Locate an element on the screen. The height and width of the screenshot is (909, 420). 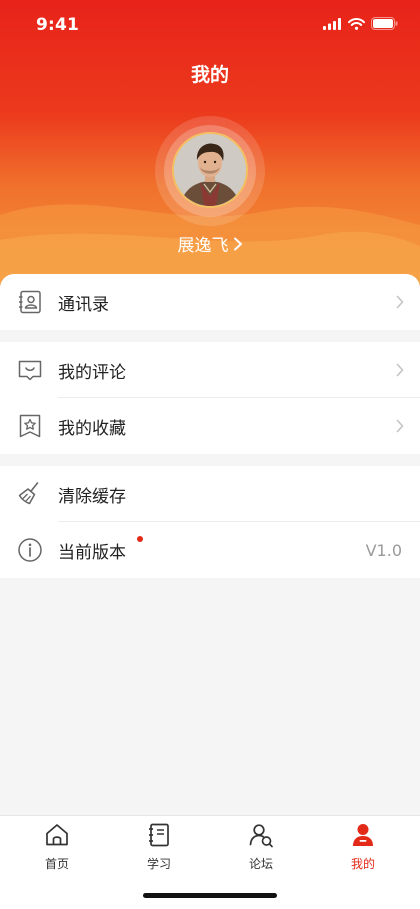
version-value: V1.0 is located at coordinates (383, 550).